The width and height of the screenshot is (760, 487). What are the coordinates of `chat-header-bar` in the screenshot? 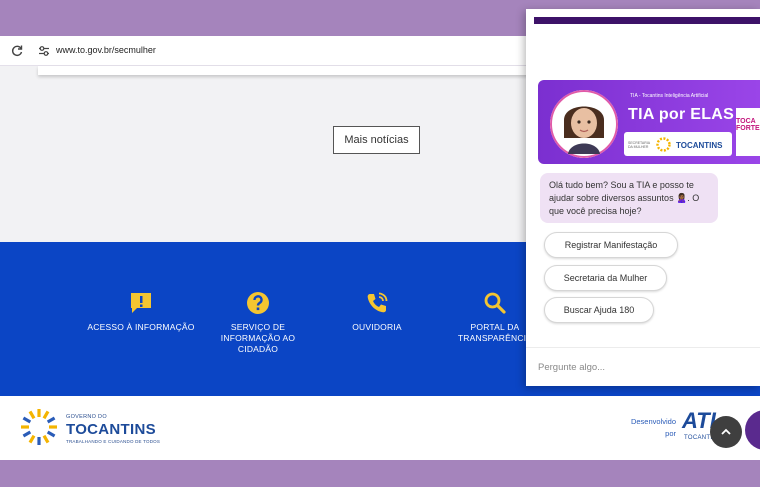 It's located at (647, 20).